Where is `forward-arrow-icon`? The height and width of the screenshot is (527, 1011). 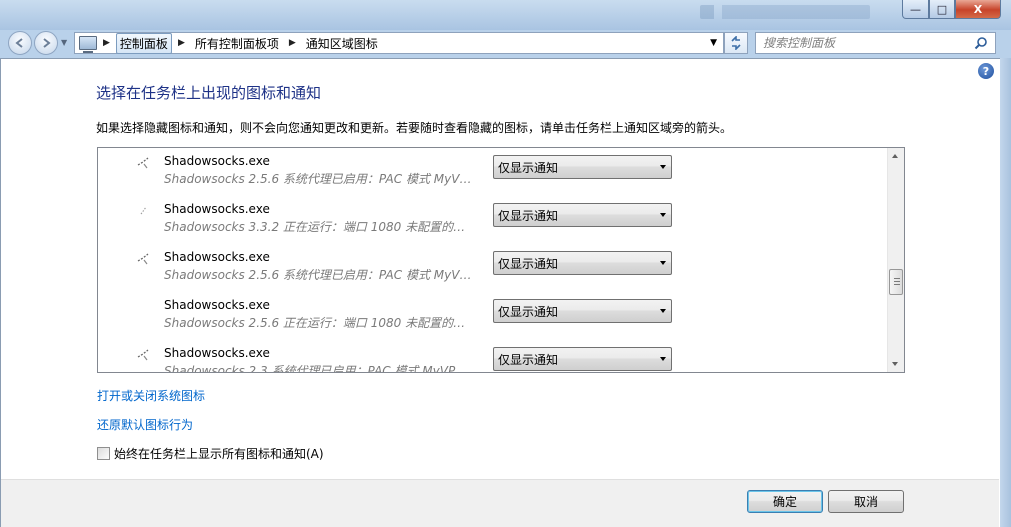 forward-arrow-icon is located at coordinates (47, 43).